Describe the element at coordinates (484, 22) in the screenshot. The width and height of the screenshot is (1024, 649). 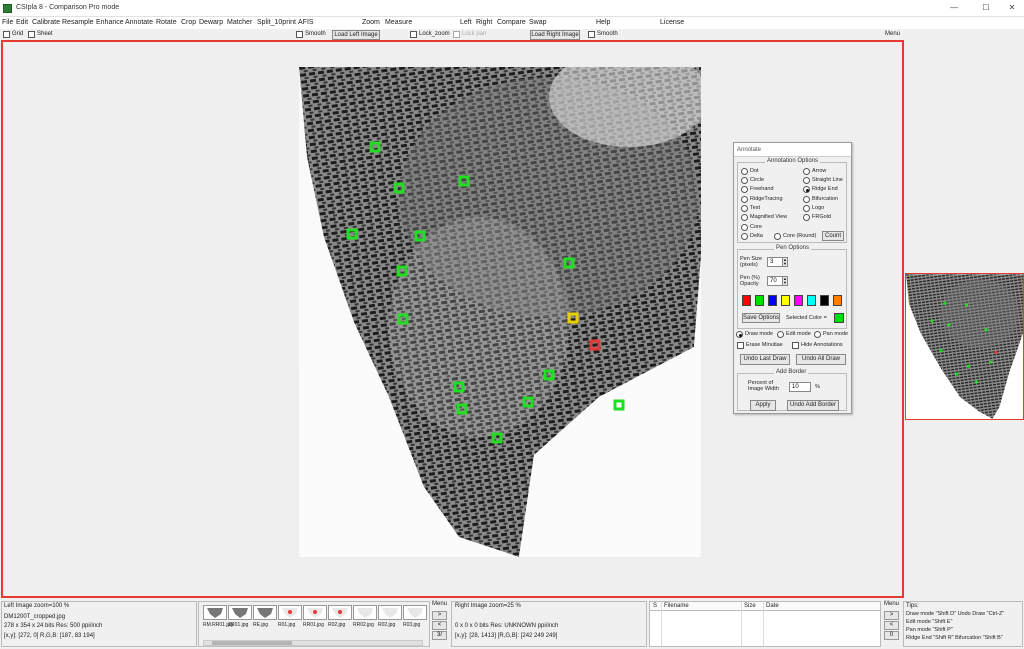
I see `menu-right: Right` at that location.